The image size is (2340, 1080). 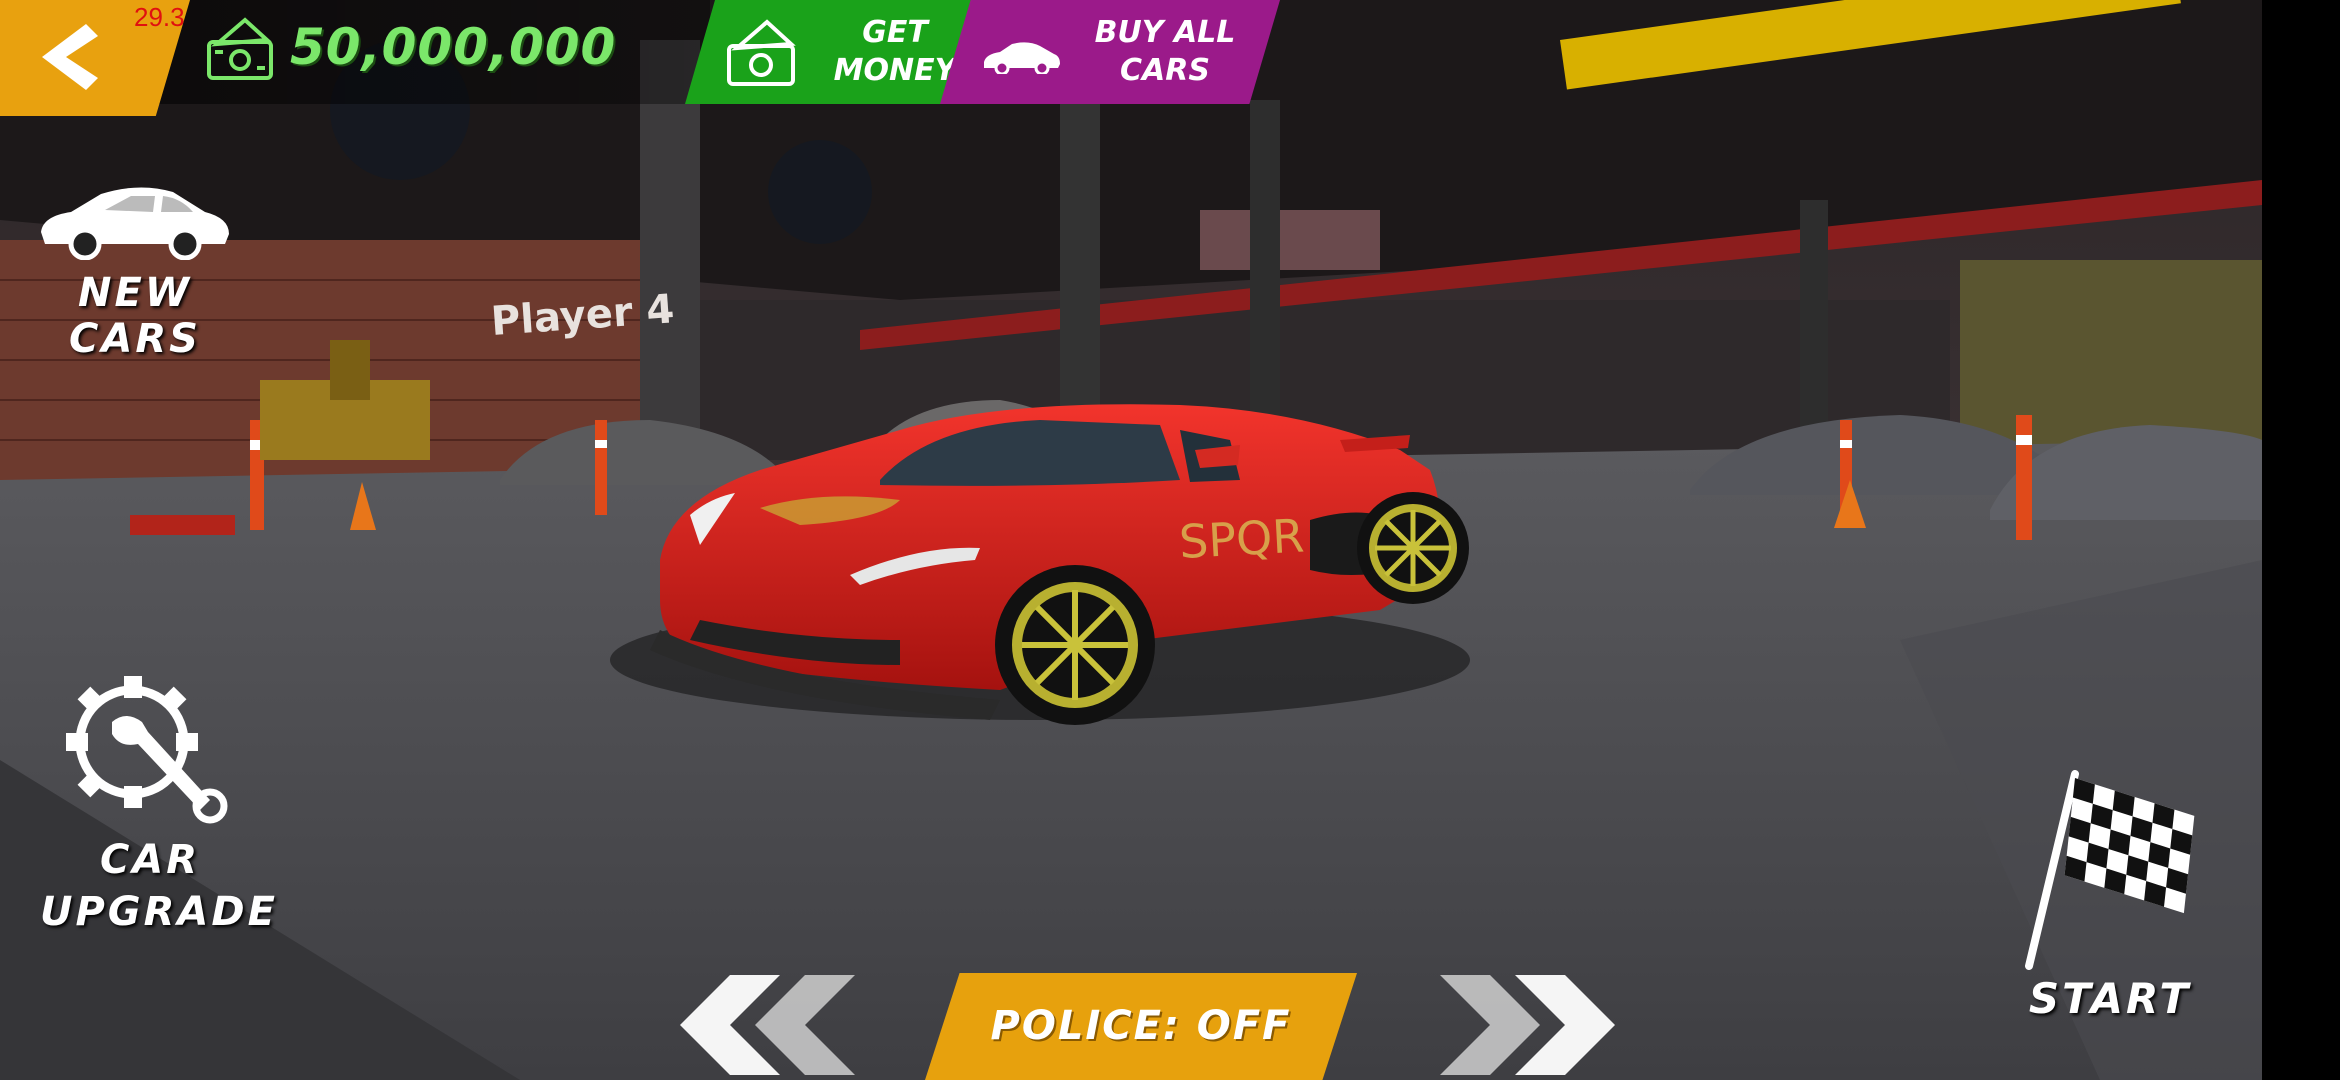 What do you see at coordinates (1165, 51) in the screenshot?
I see `buy-all-cars-label: BUY ALL CARS` at bounding box center [1165, 51].